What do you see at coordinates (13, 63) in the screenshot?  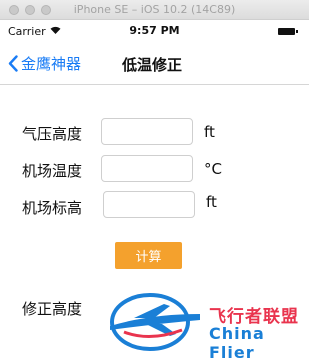 I see `chevron-left-icon` at bounding box center [13, 63].